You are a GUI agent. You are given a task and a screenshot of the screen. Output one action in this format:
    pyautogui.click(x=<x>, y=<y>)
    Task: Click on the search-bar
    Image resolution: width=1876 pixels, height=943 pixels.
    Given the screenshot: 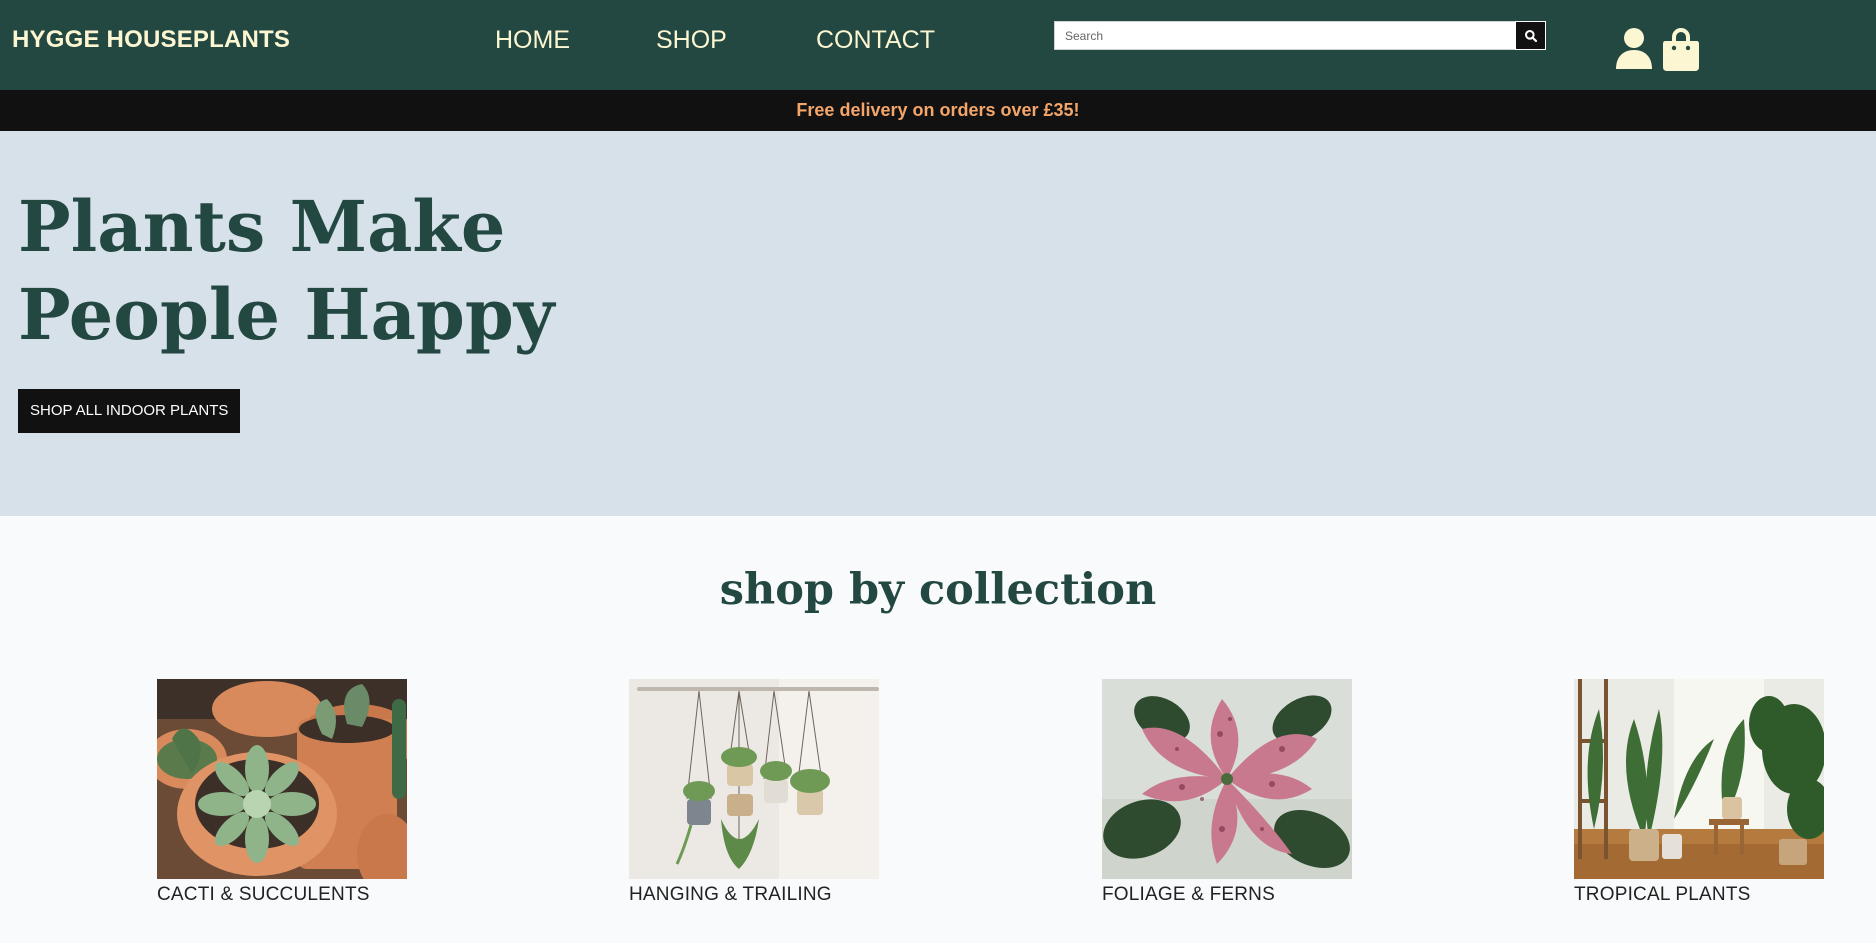 What is the action you would take?
    pyautogui.click(x=1300, y=35)
    